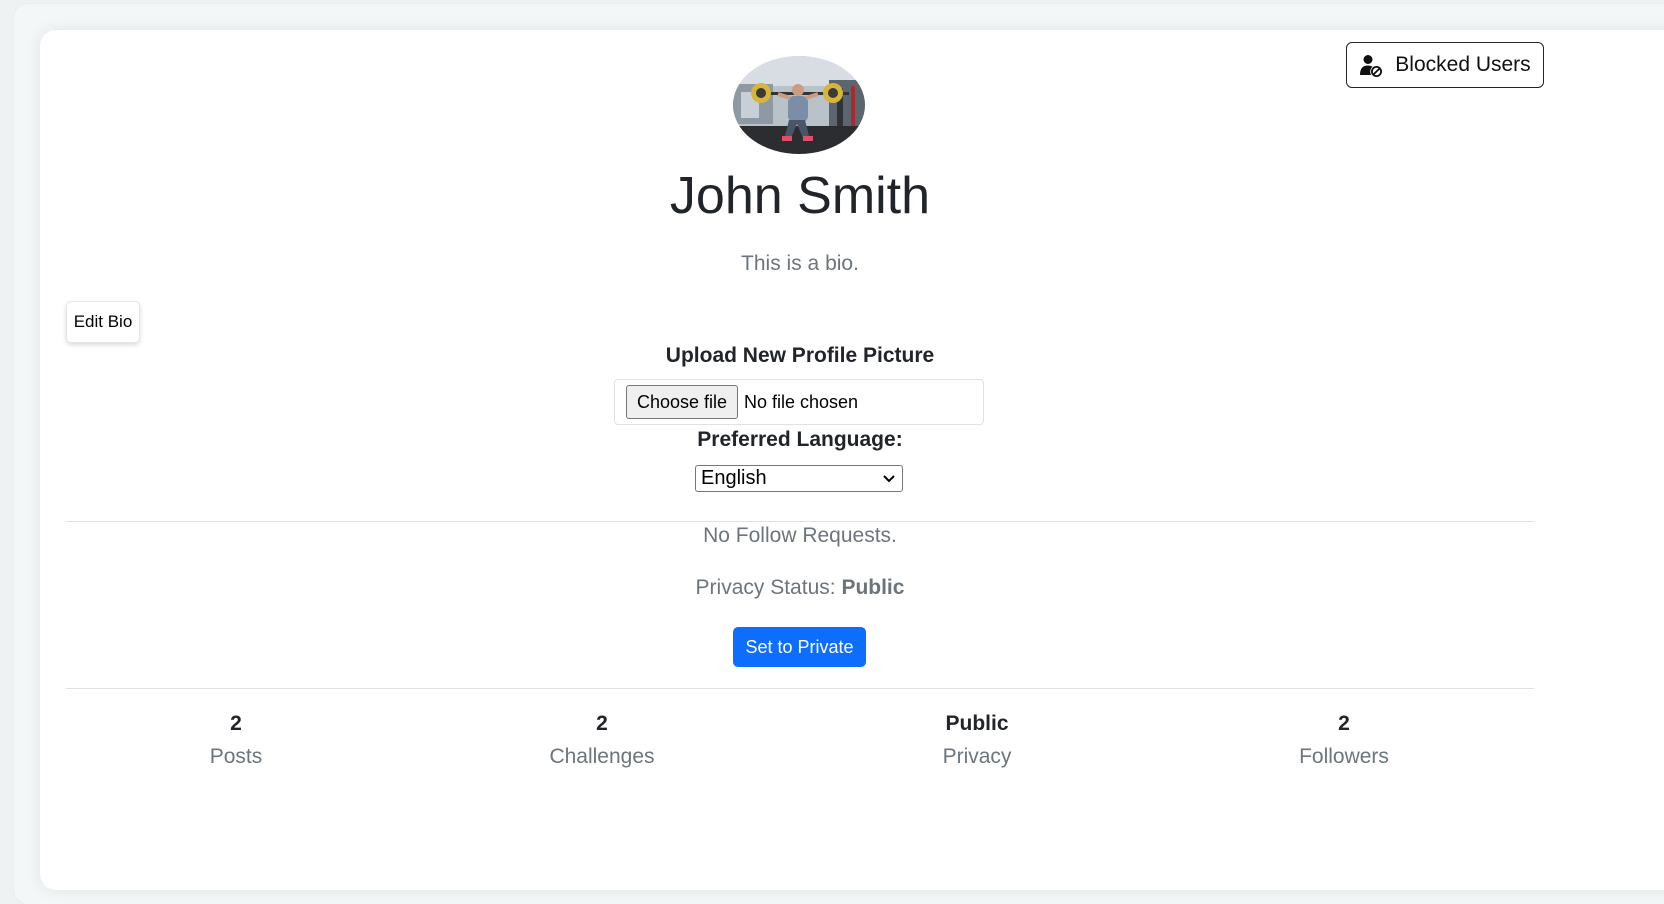  Describe the element at coordinates (765, 587) in the screenshot. I see `privacy-status-prefix: Privacy Status:` at that location.